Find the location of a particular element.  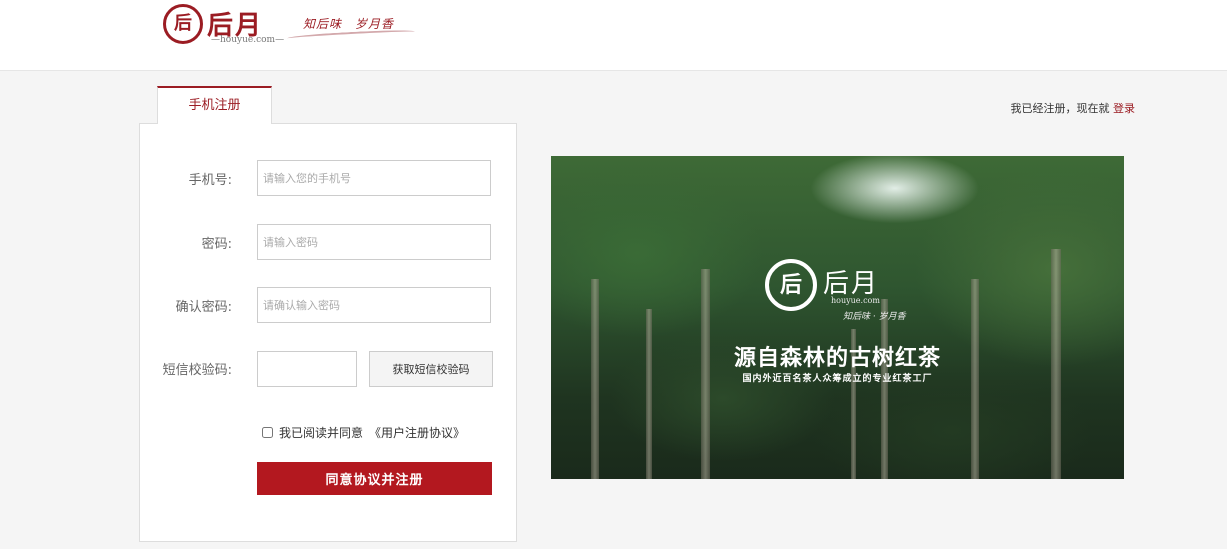

tab-phone-register: 手机注册 is located at coordinates (214, 105).